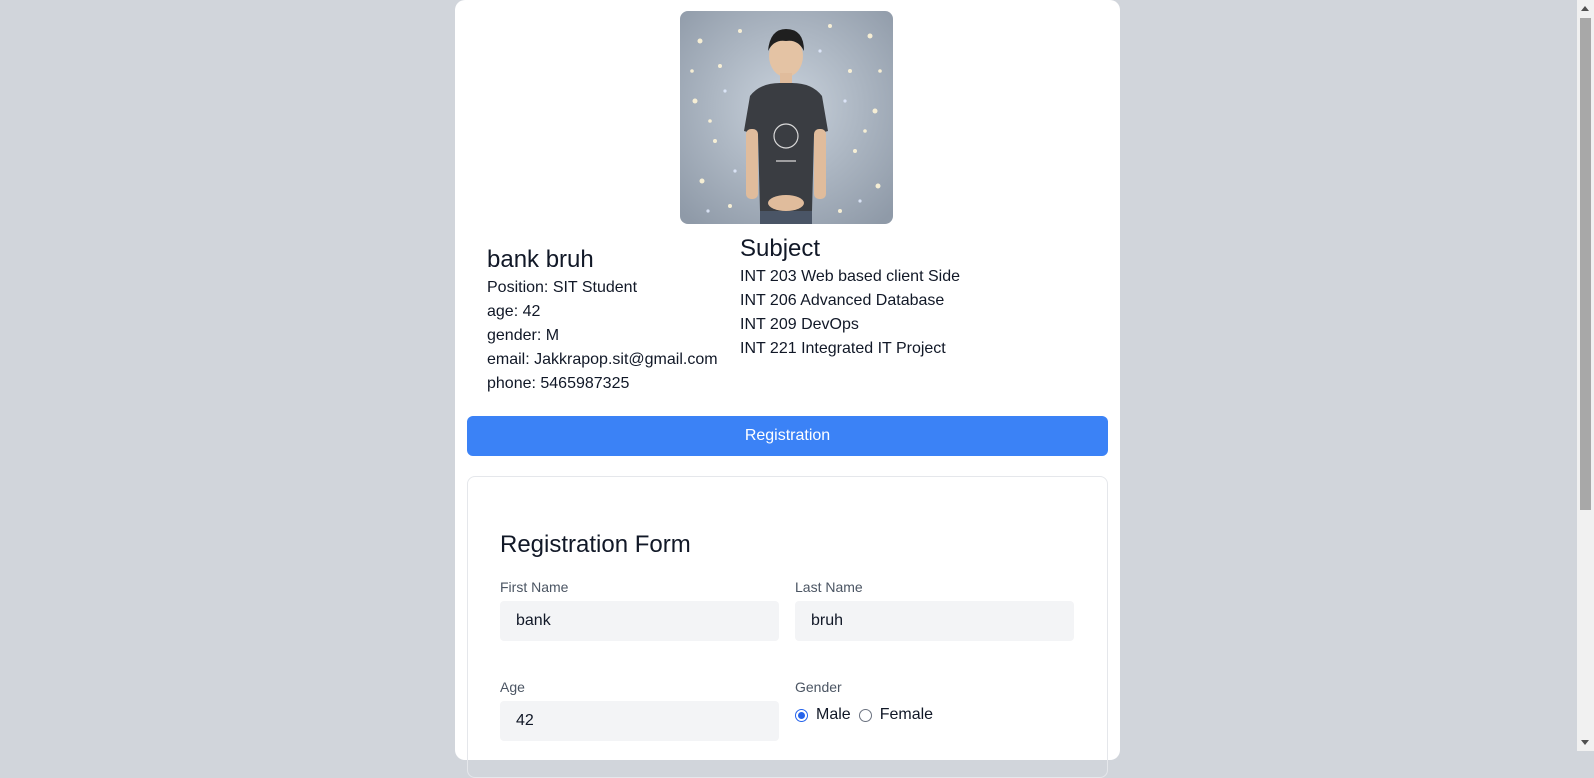 This screenshot has width=1594, height=778. Describe the element at coordinates (833, 715) in the screenshot. I see `gender-male-label: Male` at that location.